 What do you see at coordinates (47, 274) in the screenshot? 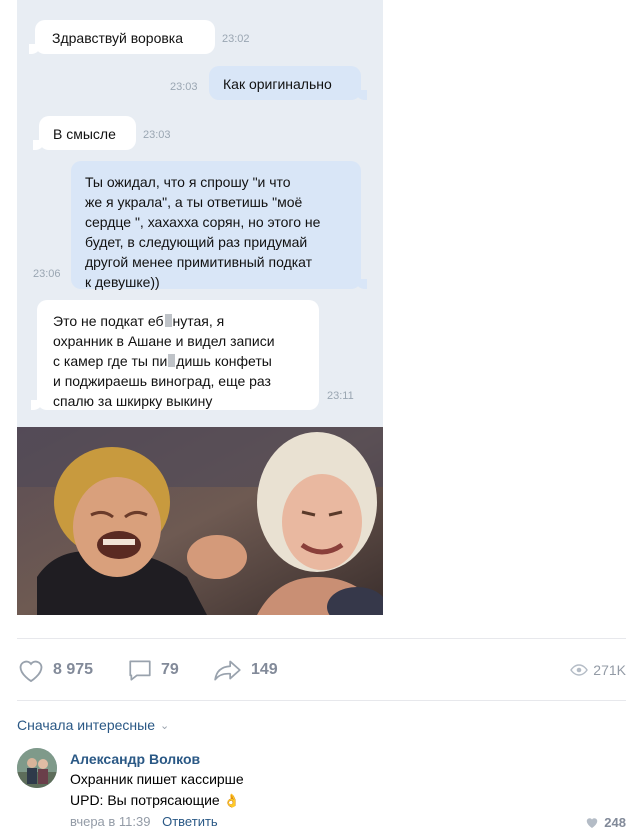
I see `message-time: 23:06` at bounding box center [47, 274].